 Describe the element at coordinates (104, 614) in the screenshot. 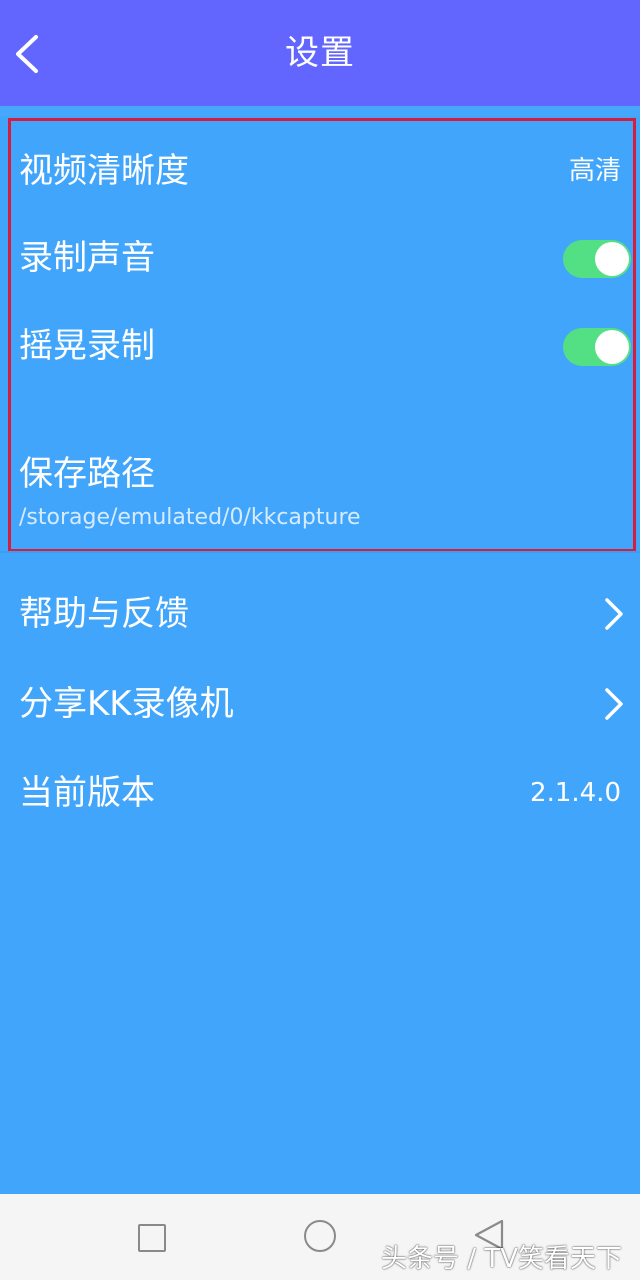

I see `help-feedback-label: 帮助与反馈` at that location.